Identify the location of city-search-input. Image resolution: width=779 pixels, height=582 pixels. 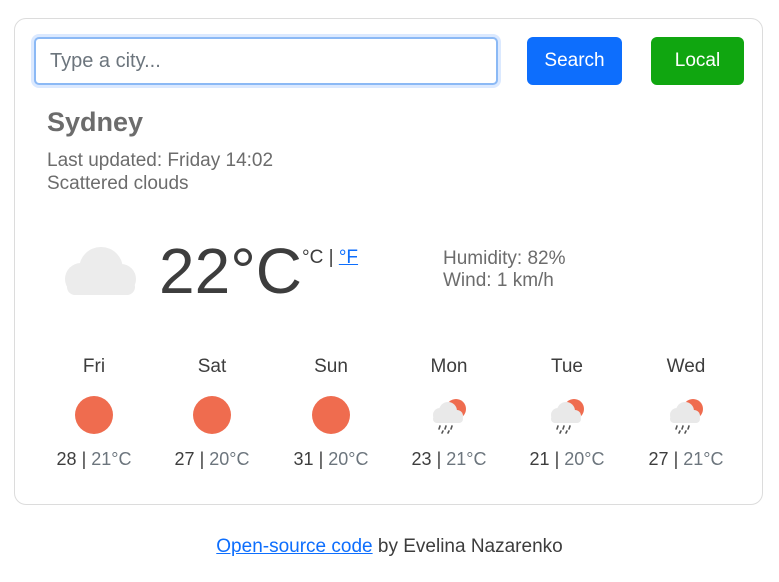
(266, 61).